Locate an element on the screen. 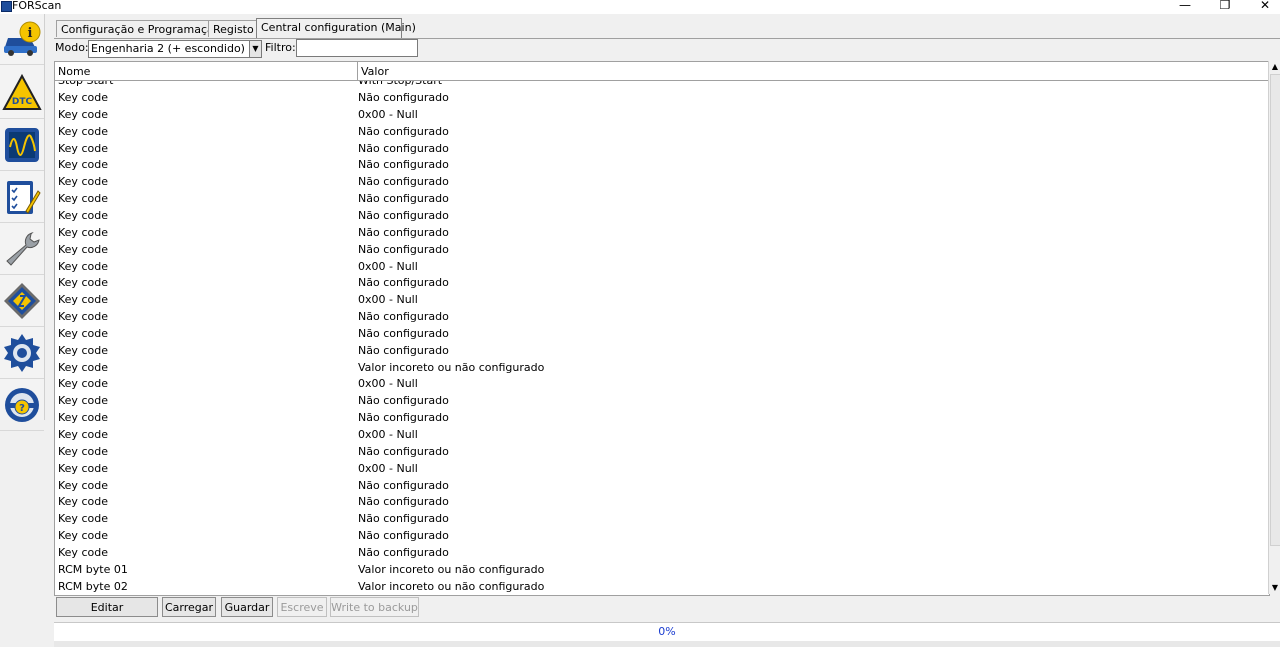 This screenshot has width=1280, height=647. sidebar-item-help: ? is located at coordinates (22, 405).